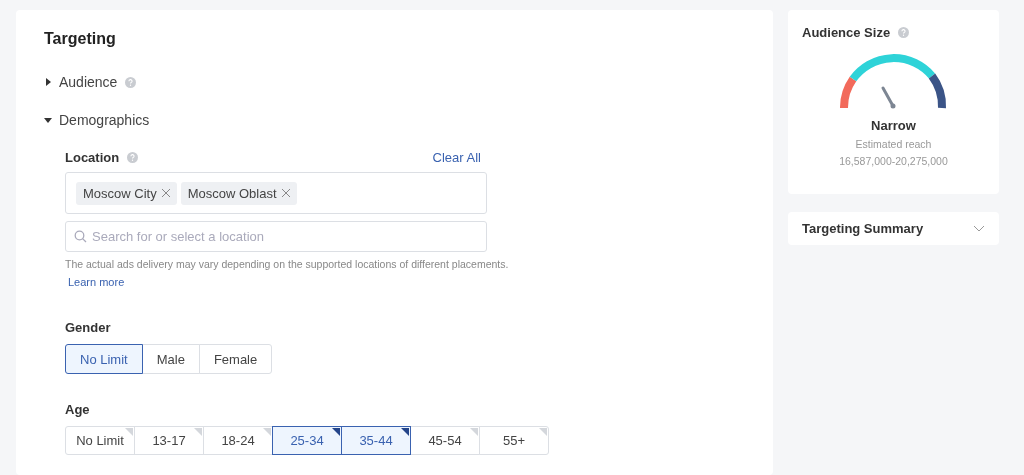  Describe the element at coordinates (81, 82) in the screenshot. I see `section-toggle: Audience` at that location.